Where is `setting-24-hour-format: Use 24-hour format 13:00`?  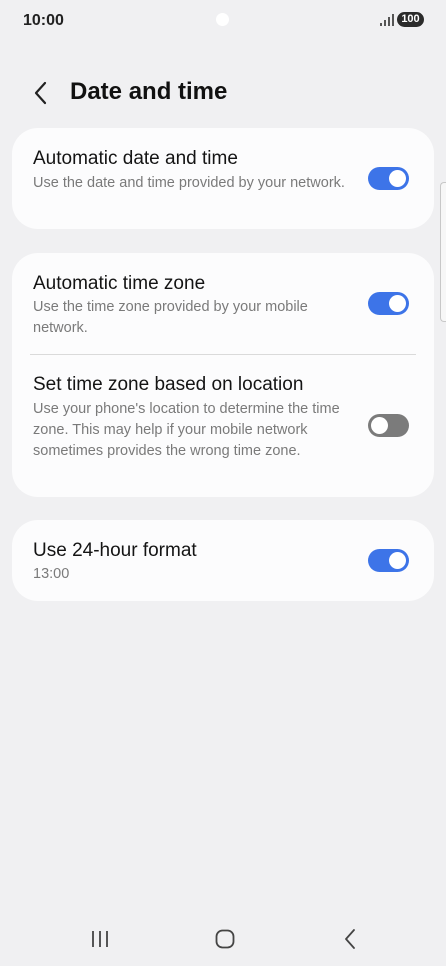 setting-24-hour-format: Use 24-hour format 13:00 is located at coordinates (223, 560).